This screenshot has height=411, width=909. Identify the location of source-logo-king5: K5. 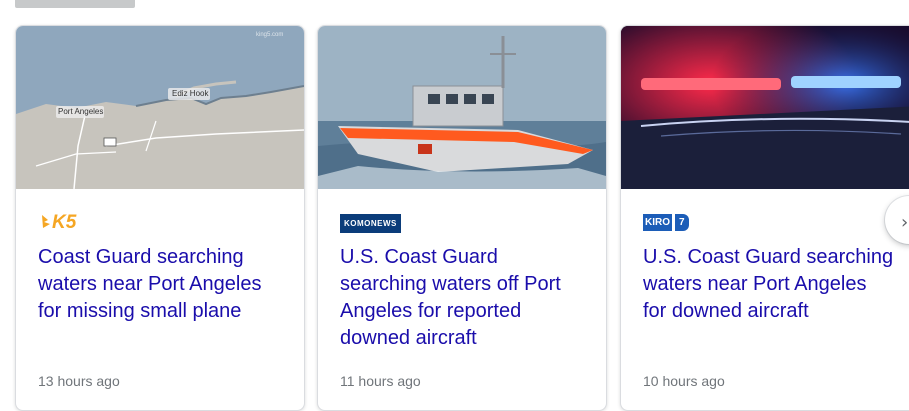
(68, 223).